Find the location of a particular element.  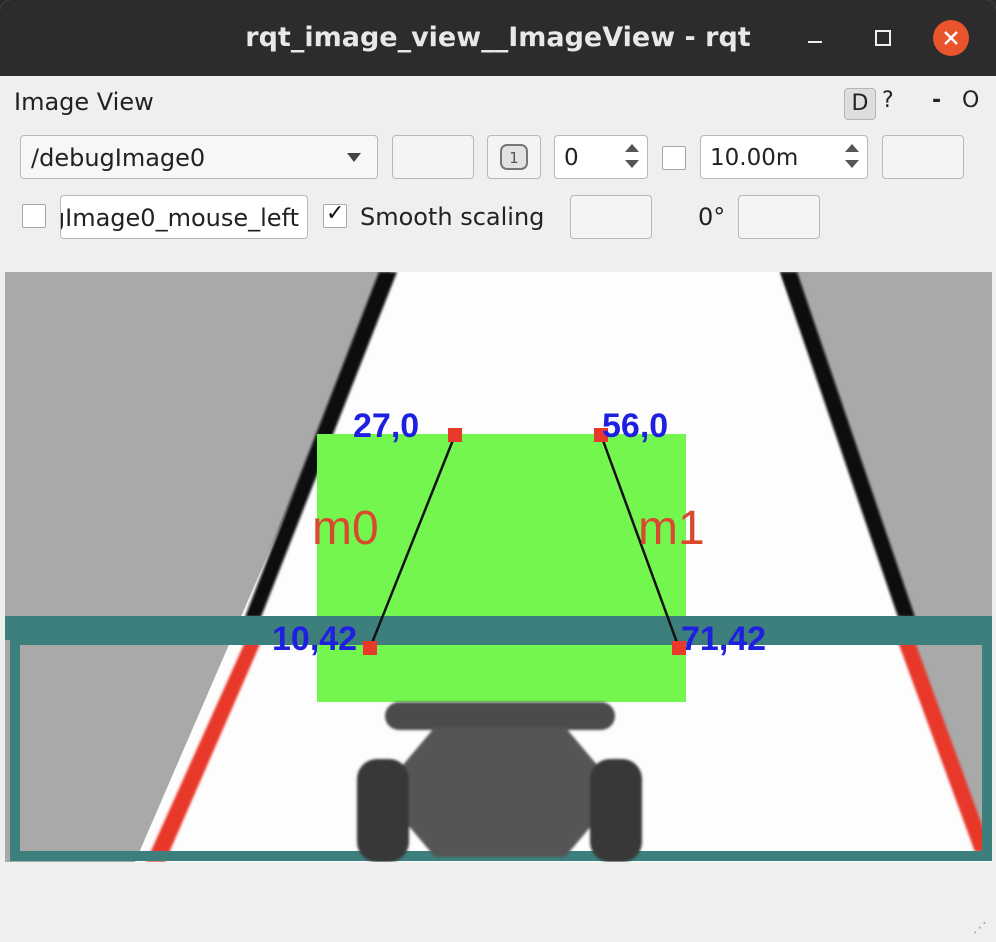

rotate-right-button is located at coordinates (779, 217).